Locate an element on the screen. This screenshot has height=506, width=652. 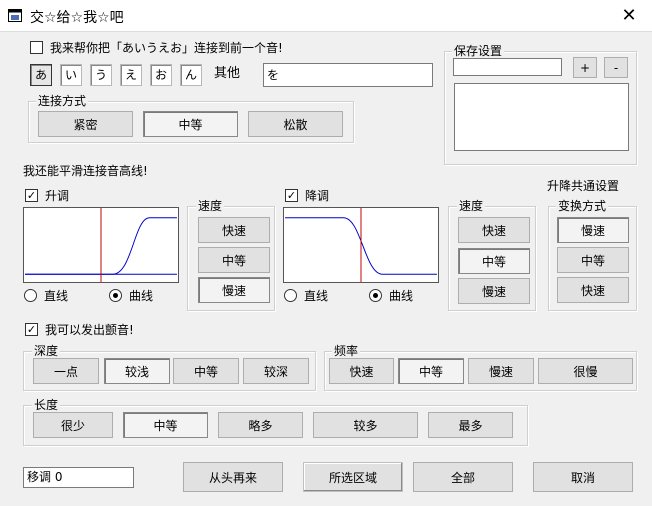
all-button: 全部 is located at coordinates (463, 477).